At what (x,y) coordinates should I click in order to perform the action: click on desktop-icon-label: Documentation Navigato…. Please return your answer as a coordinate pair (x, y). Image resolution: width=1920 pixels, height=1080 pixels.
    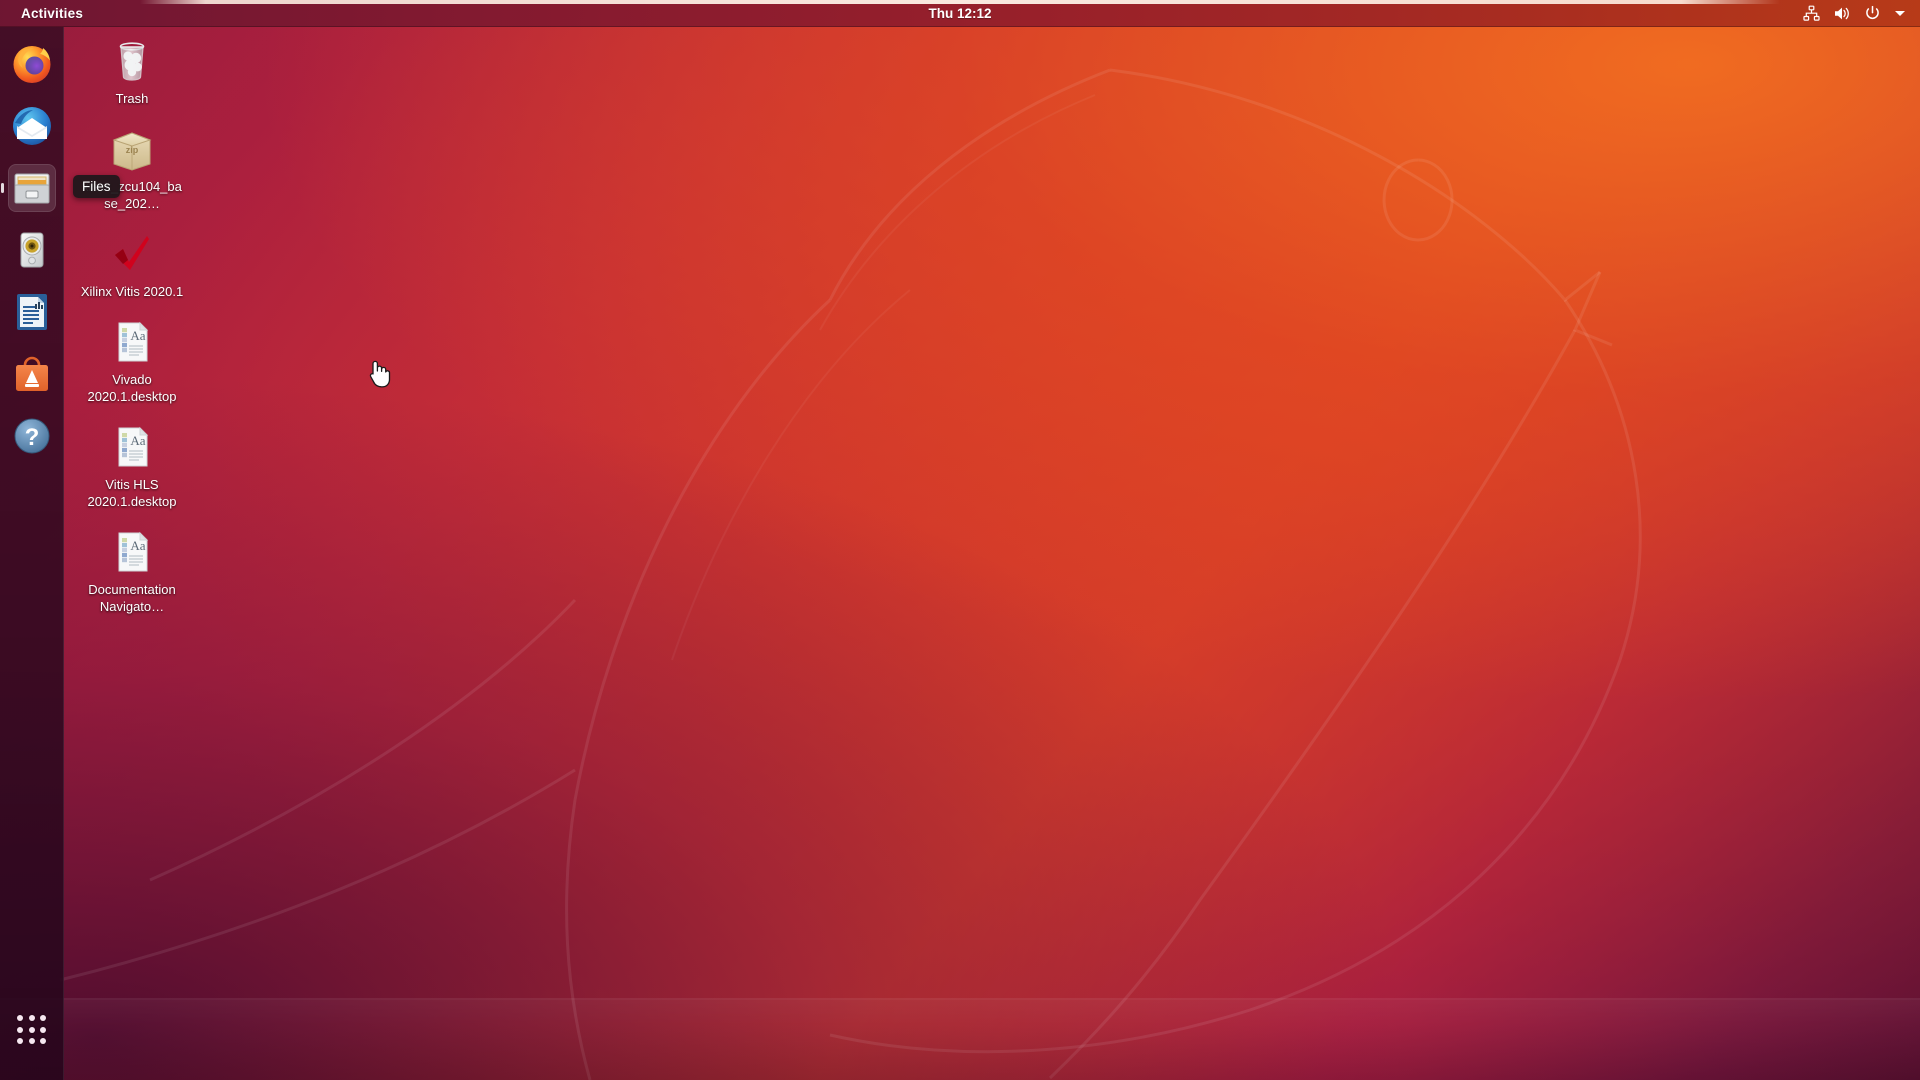
    Looking at the image, I should click on (132, 598).